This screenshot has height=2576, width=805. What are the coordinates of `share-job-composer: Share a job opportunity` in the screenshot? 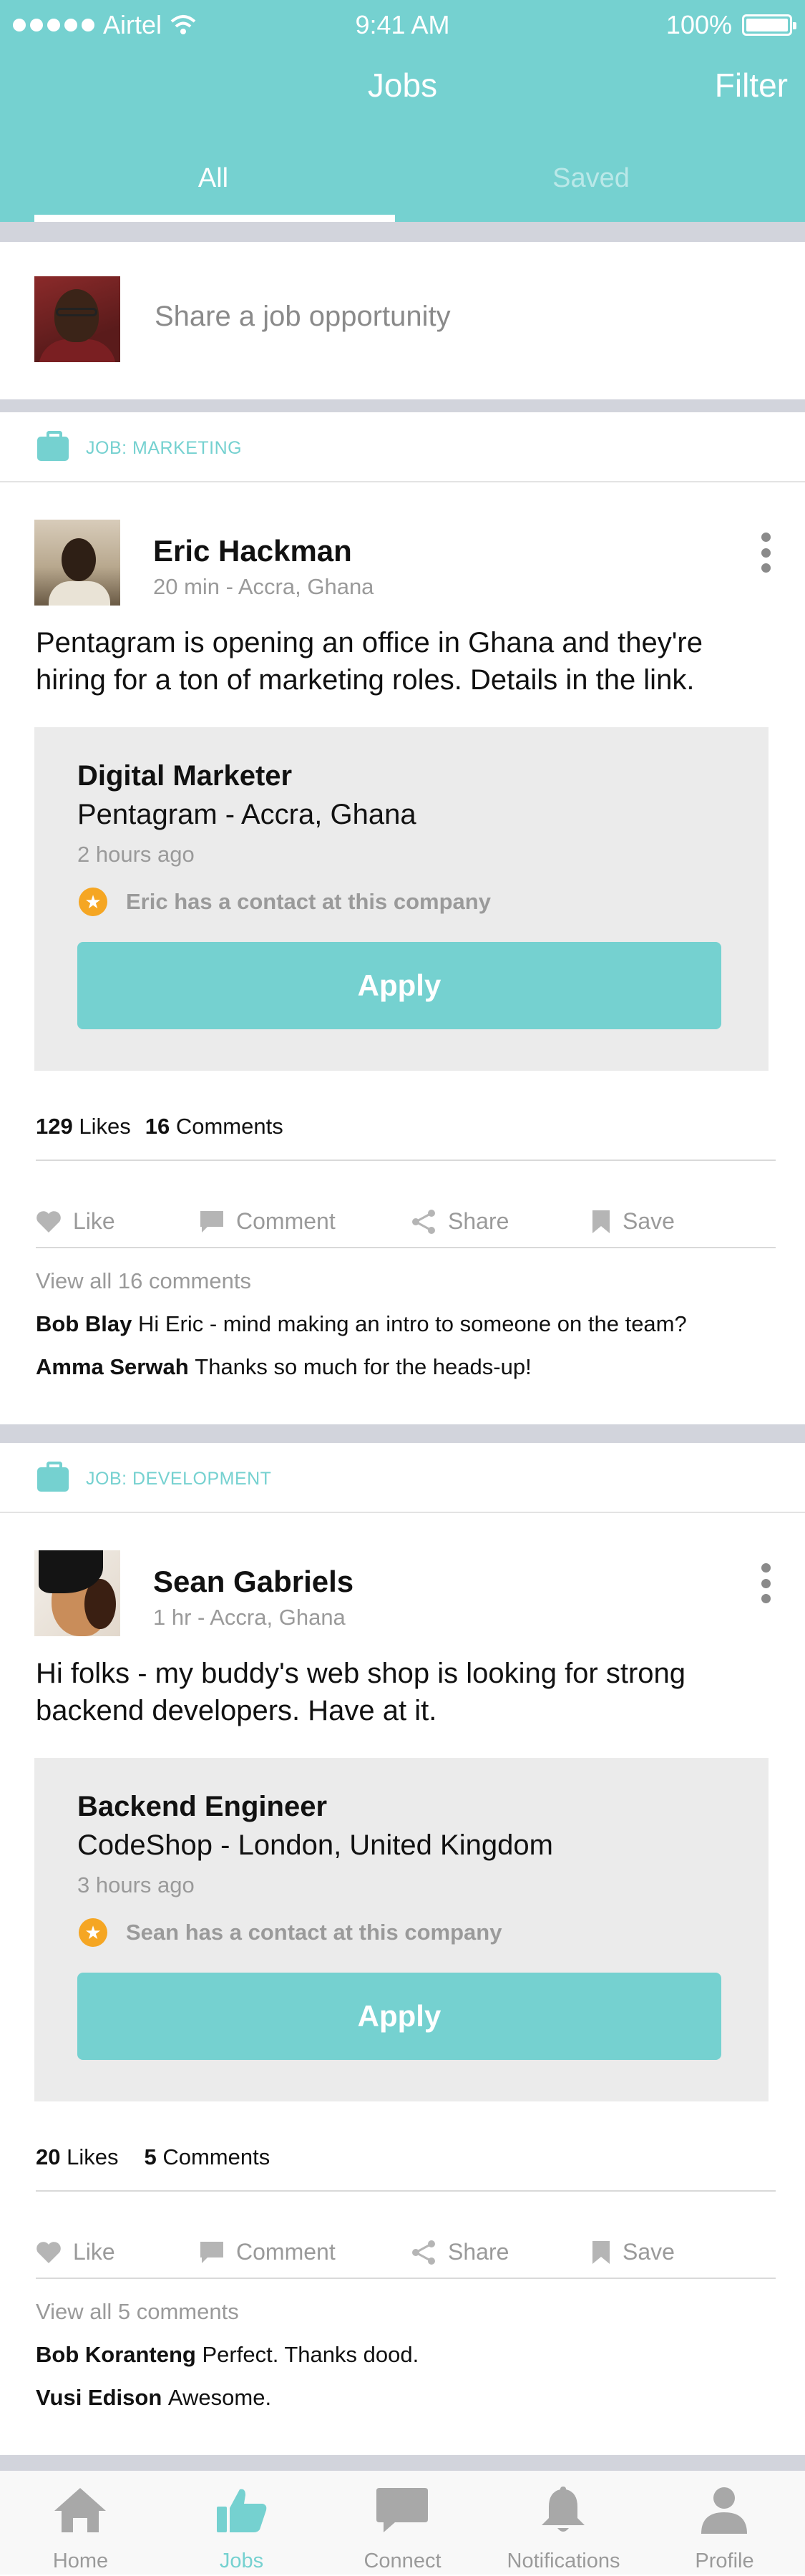 It's located at (402, 320).